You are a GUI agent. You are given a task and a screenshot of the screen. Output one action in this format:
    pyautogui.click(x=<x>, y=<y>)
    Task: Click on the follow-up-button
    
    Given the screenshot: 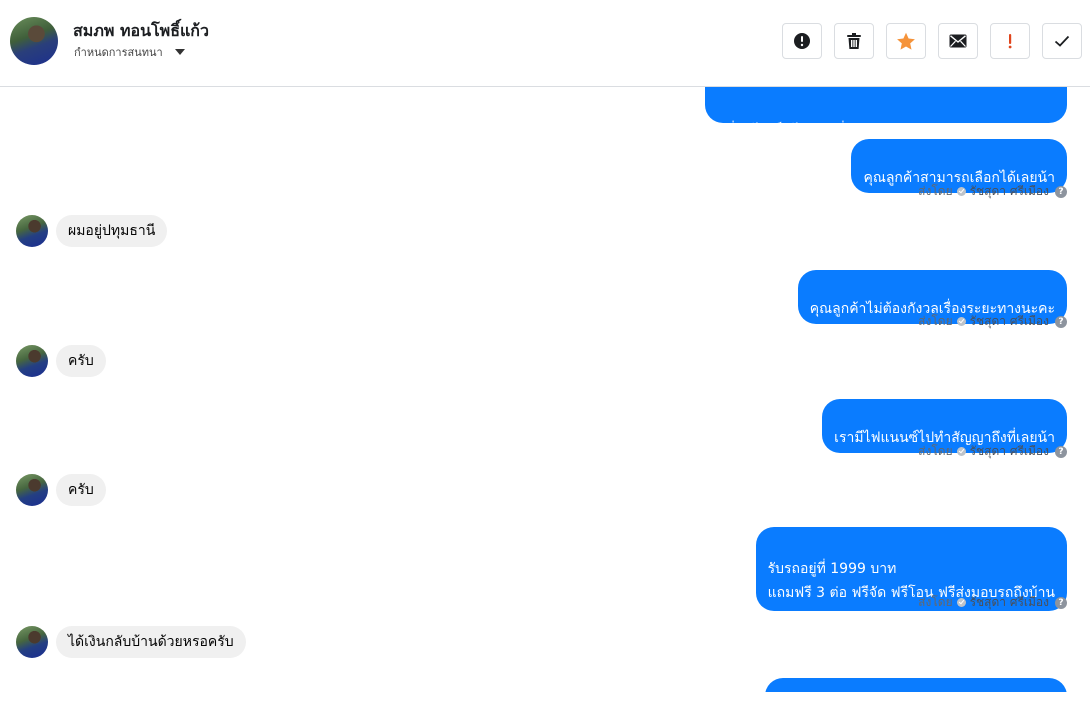 What is the action you would take?
    pyautogui.click(x=1010, y=41)
    